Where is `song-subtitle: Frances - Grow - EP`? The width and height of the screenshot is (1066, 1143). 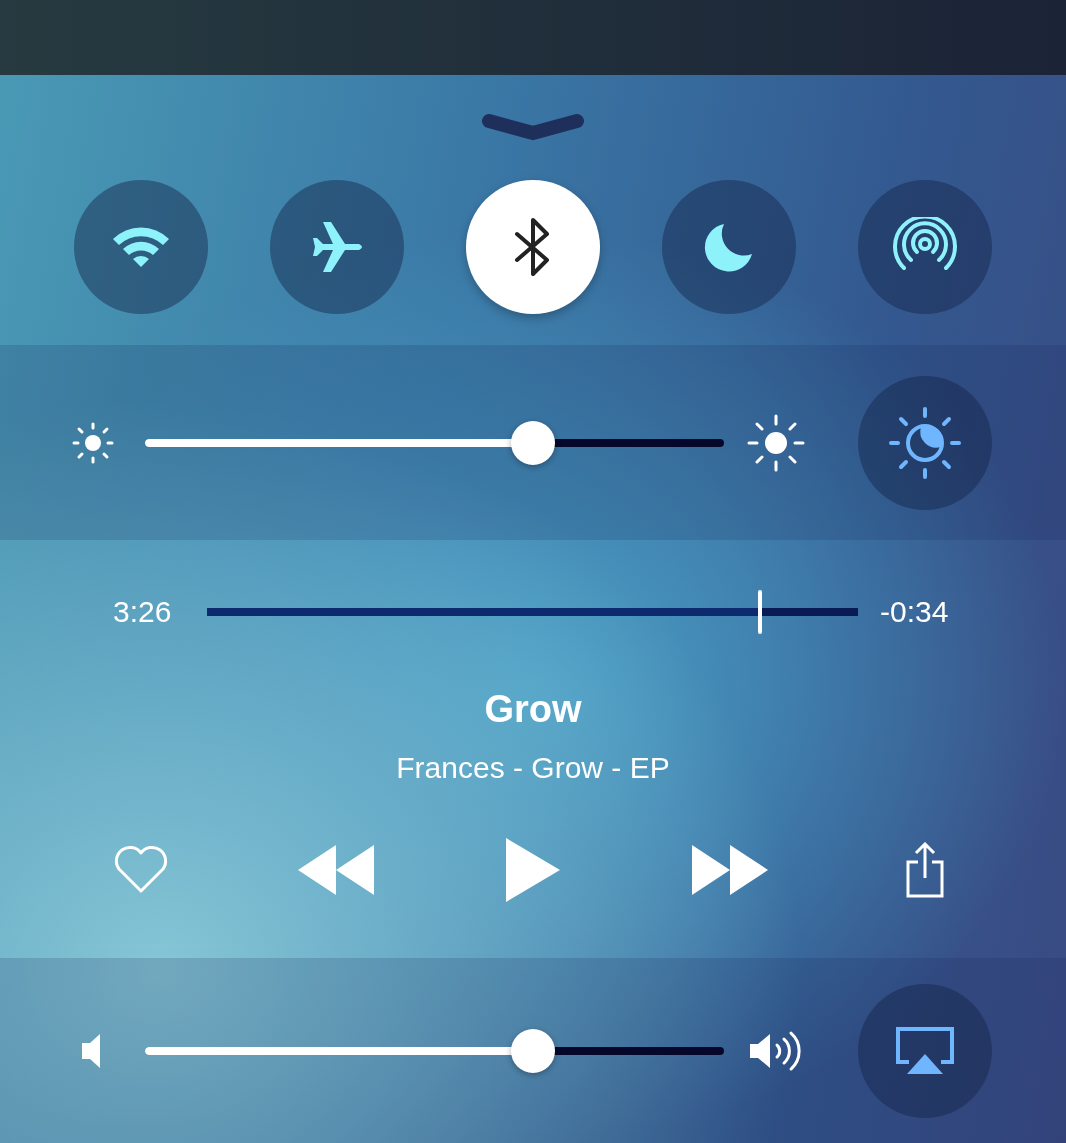 song-subtitle: Frances - Grow - EP is located at coordinates (533, 768).